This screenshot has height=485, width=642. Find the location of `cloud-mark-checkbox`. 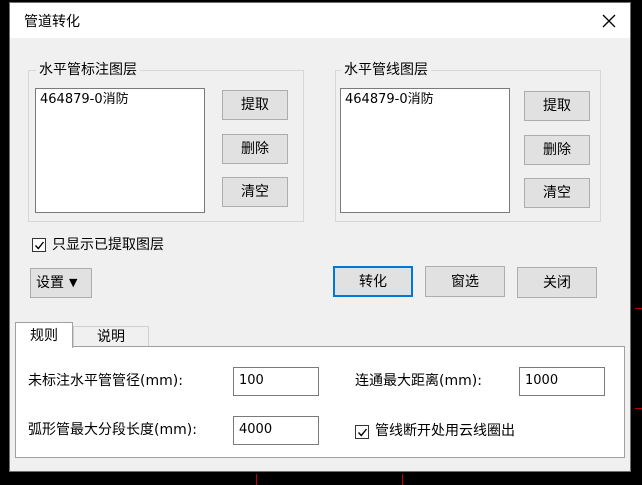

cloud-mark-checkbox is located at coordinates (362, 432).